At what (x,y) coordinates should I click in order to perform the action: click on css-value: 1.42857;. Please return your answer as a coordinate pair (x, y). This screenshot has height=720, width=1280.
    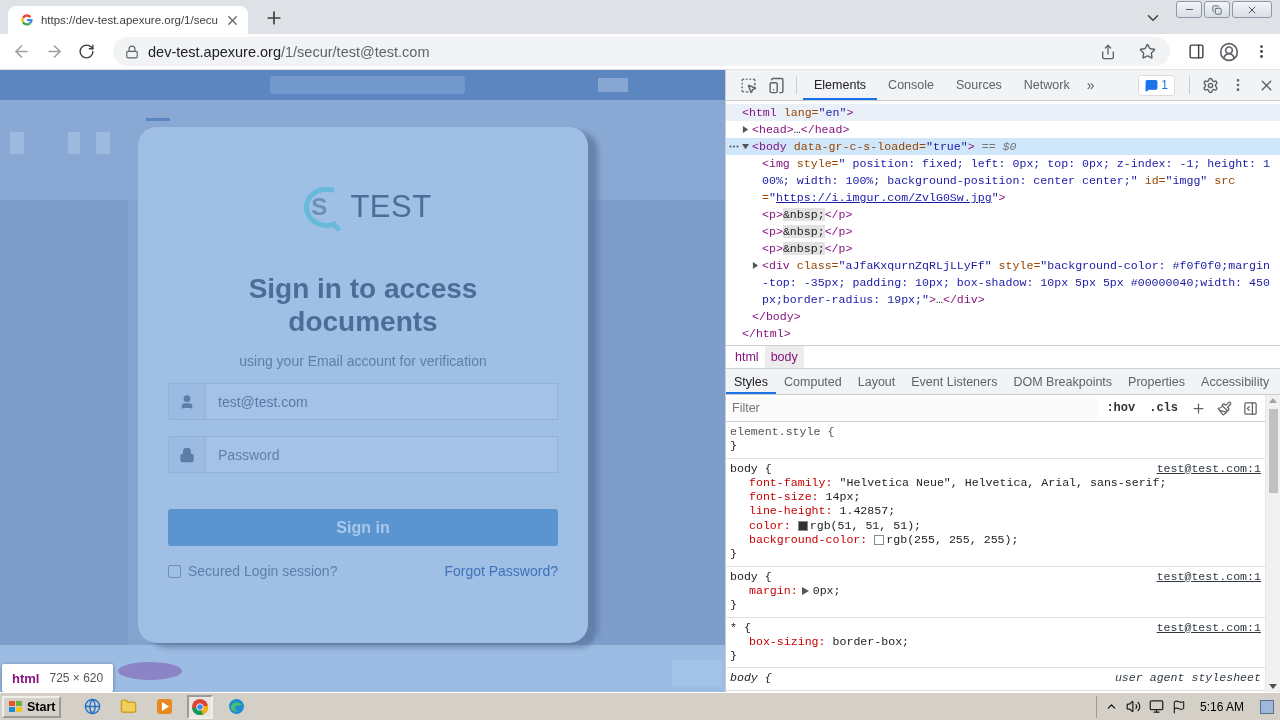
    Looking at the image, I should click on (867, 511).